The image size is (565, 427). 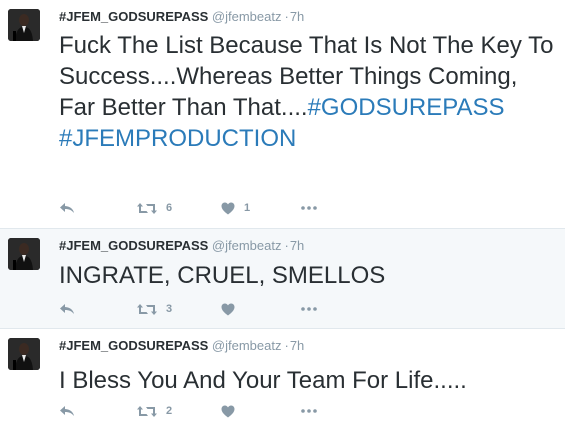 I want to click on like-count: 1, so click(x=247, y=208).